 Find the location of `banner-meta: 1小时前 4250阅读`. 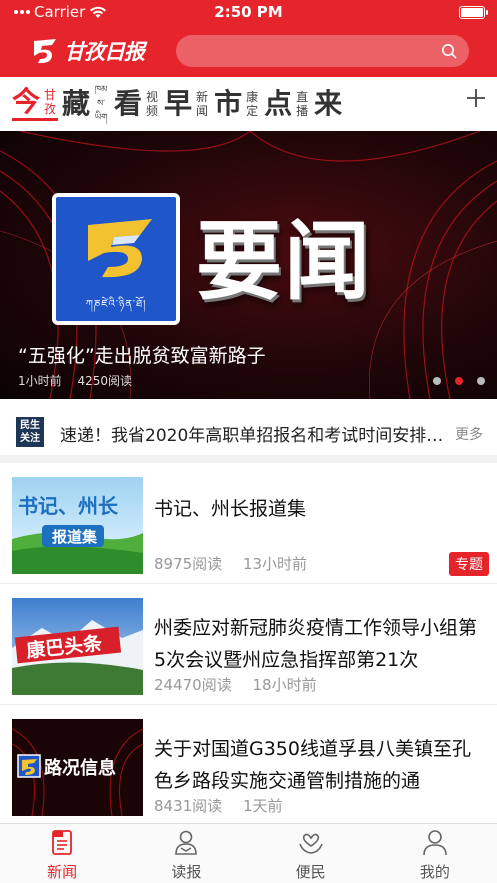

banner-meta: 1小时前 4250阅读 is located at coordinates (75, 380).